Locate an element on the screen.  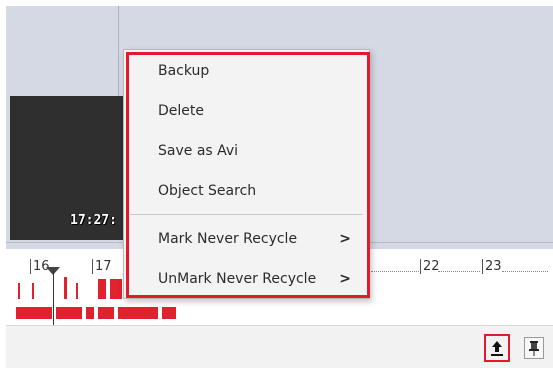
menu-item-backup: Backup is located at coordinates (246, 71).